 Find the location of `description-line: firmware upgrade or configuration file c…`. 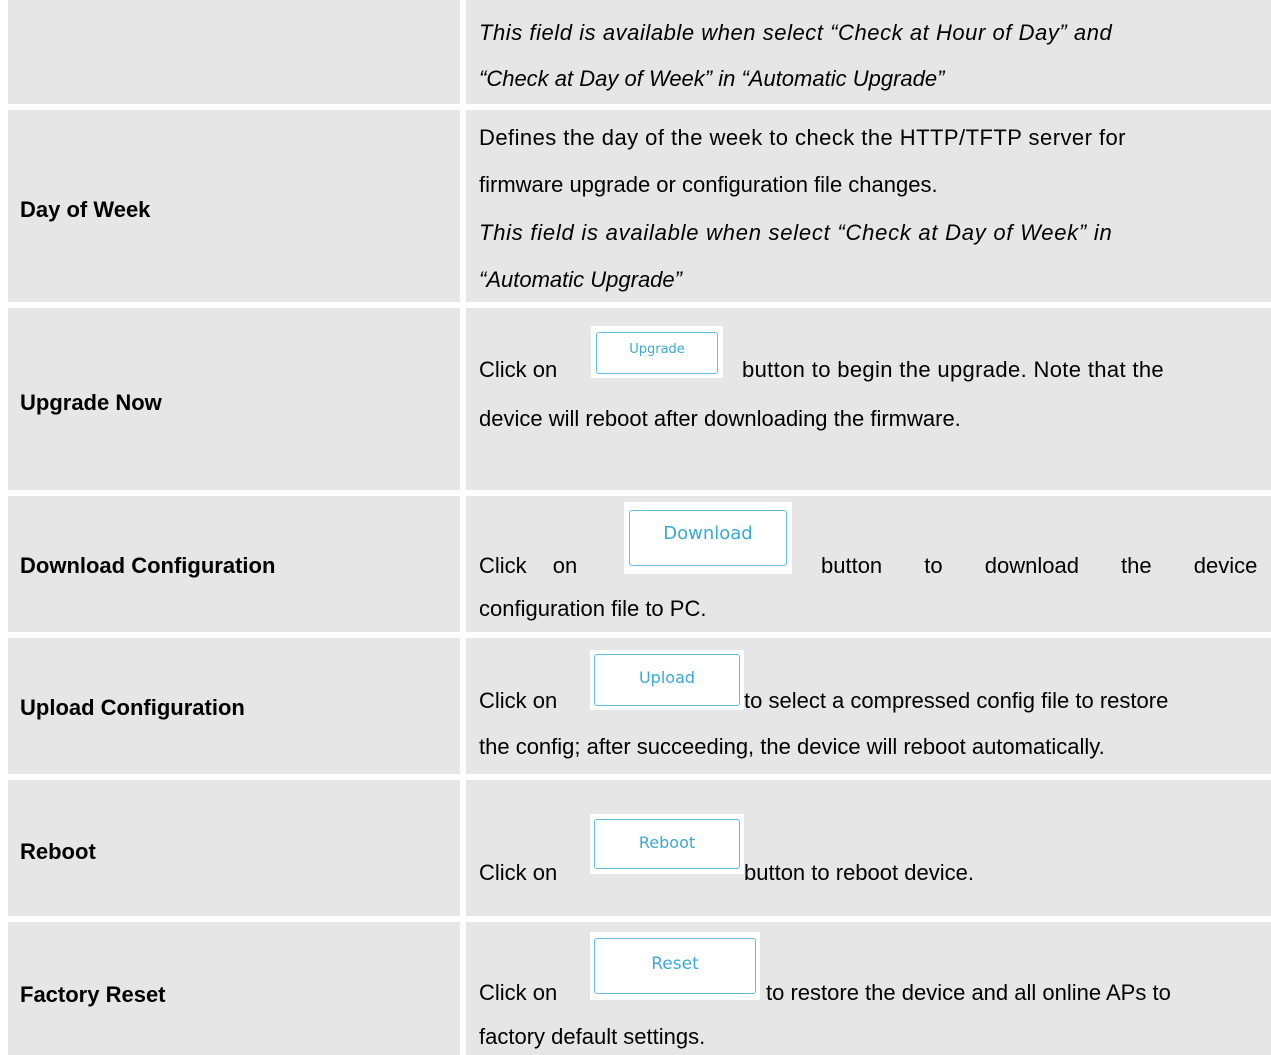

description-line: firmware upgrade or configuration file c… is located at coordinates (708, 184).